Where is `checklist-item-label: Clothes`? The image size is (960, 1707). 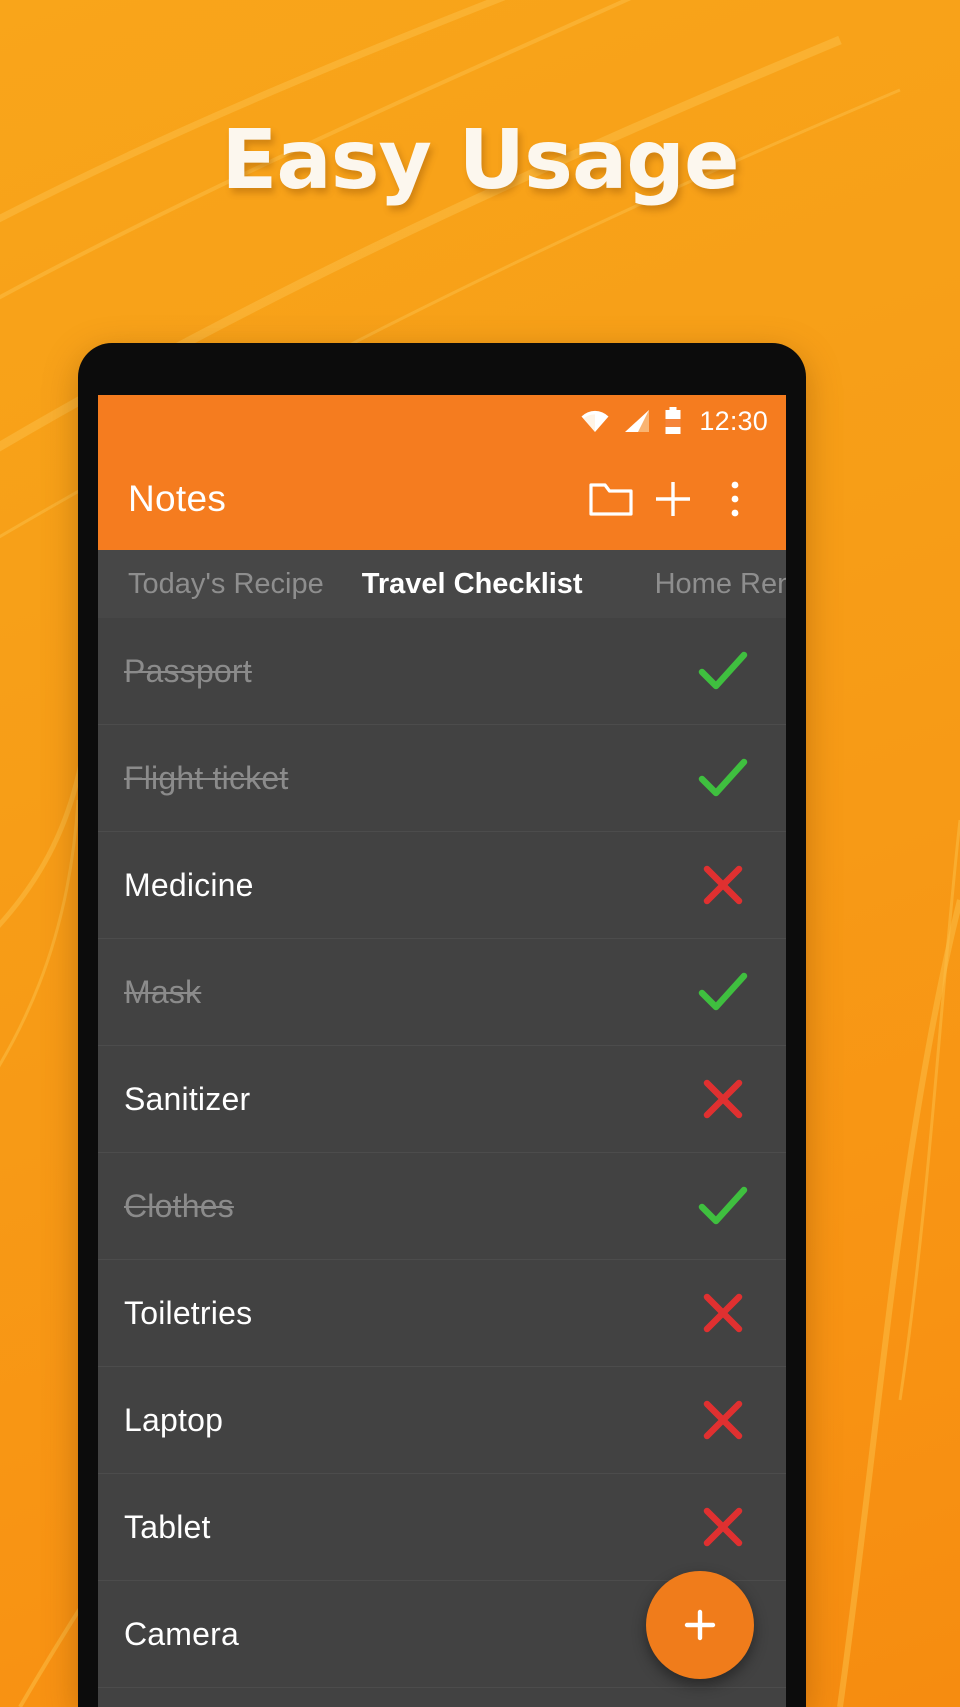 checklist-item-label: Clothes is located at coordinates (179, 1205).